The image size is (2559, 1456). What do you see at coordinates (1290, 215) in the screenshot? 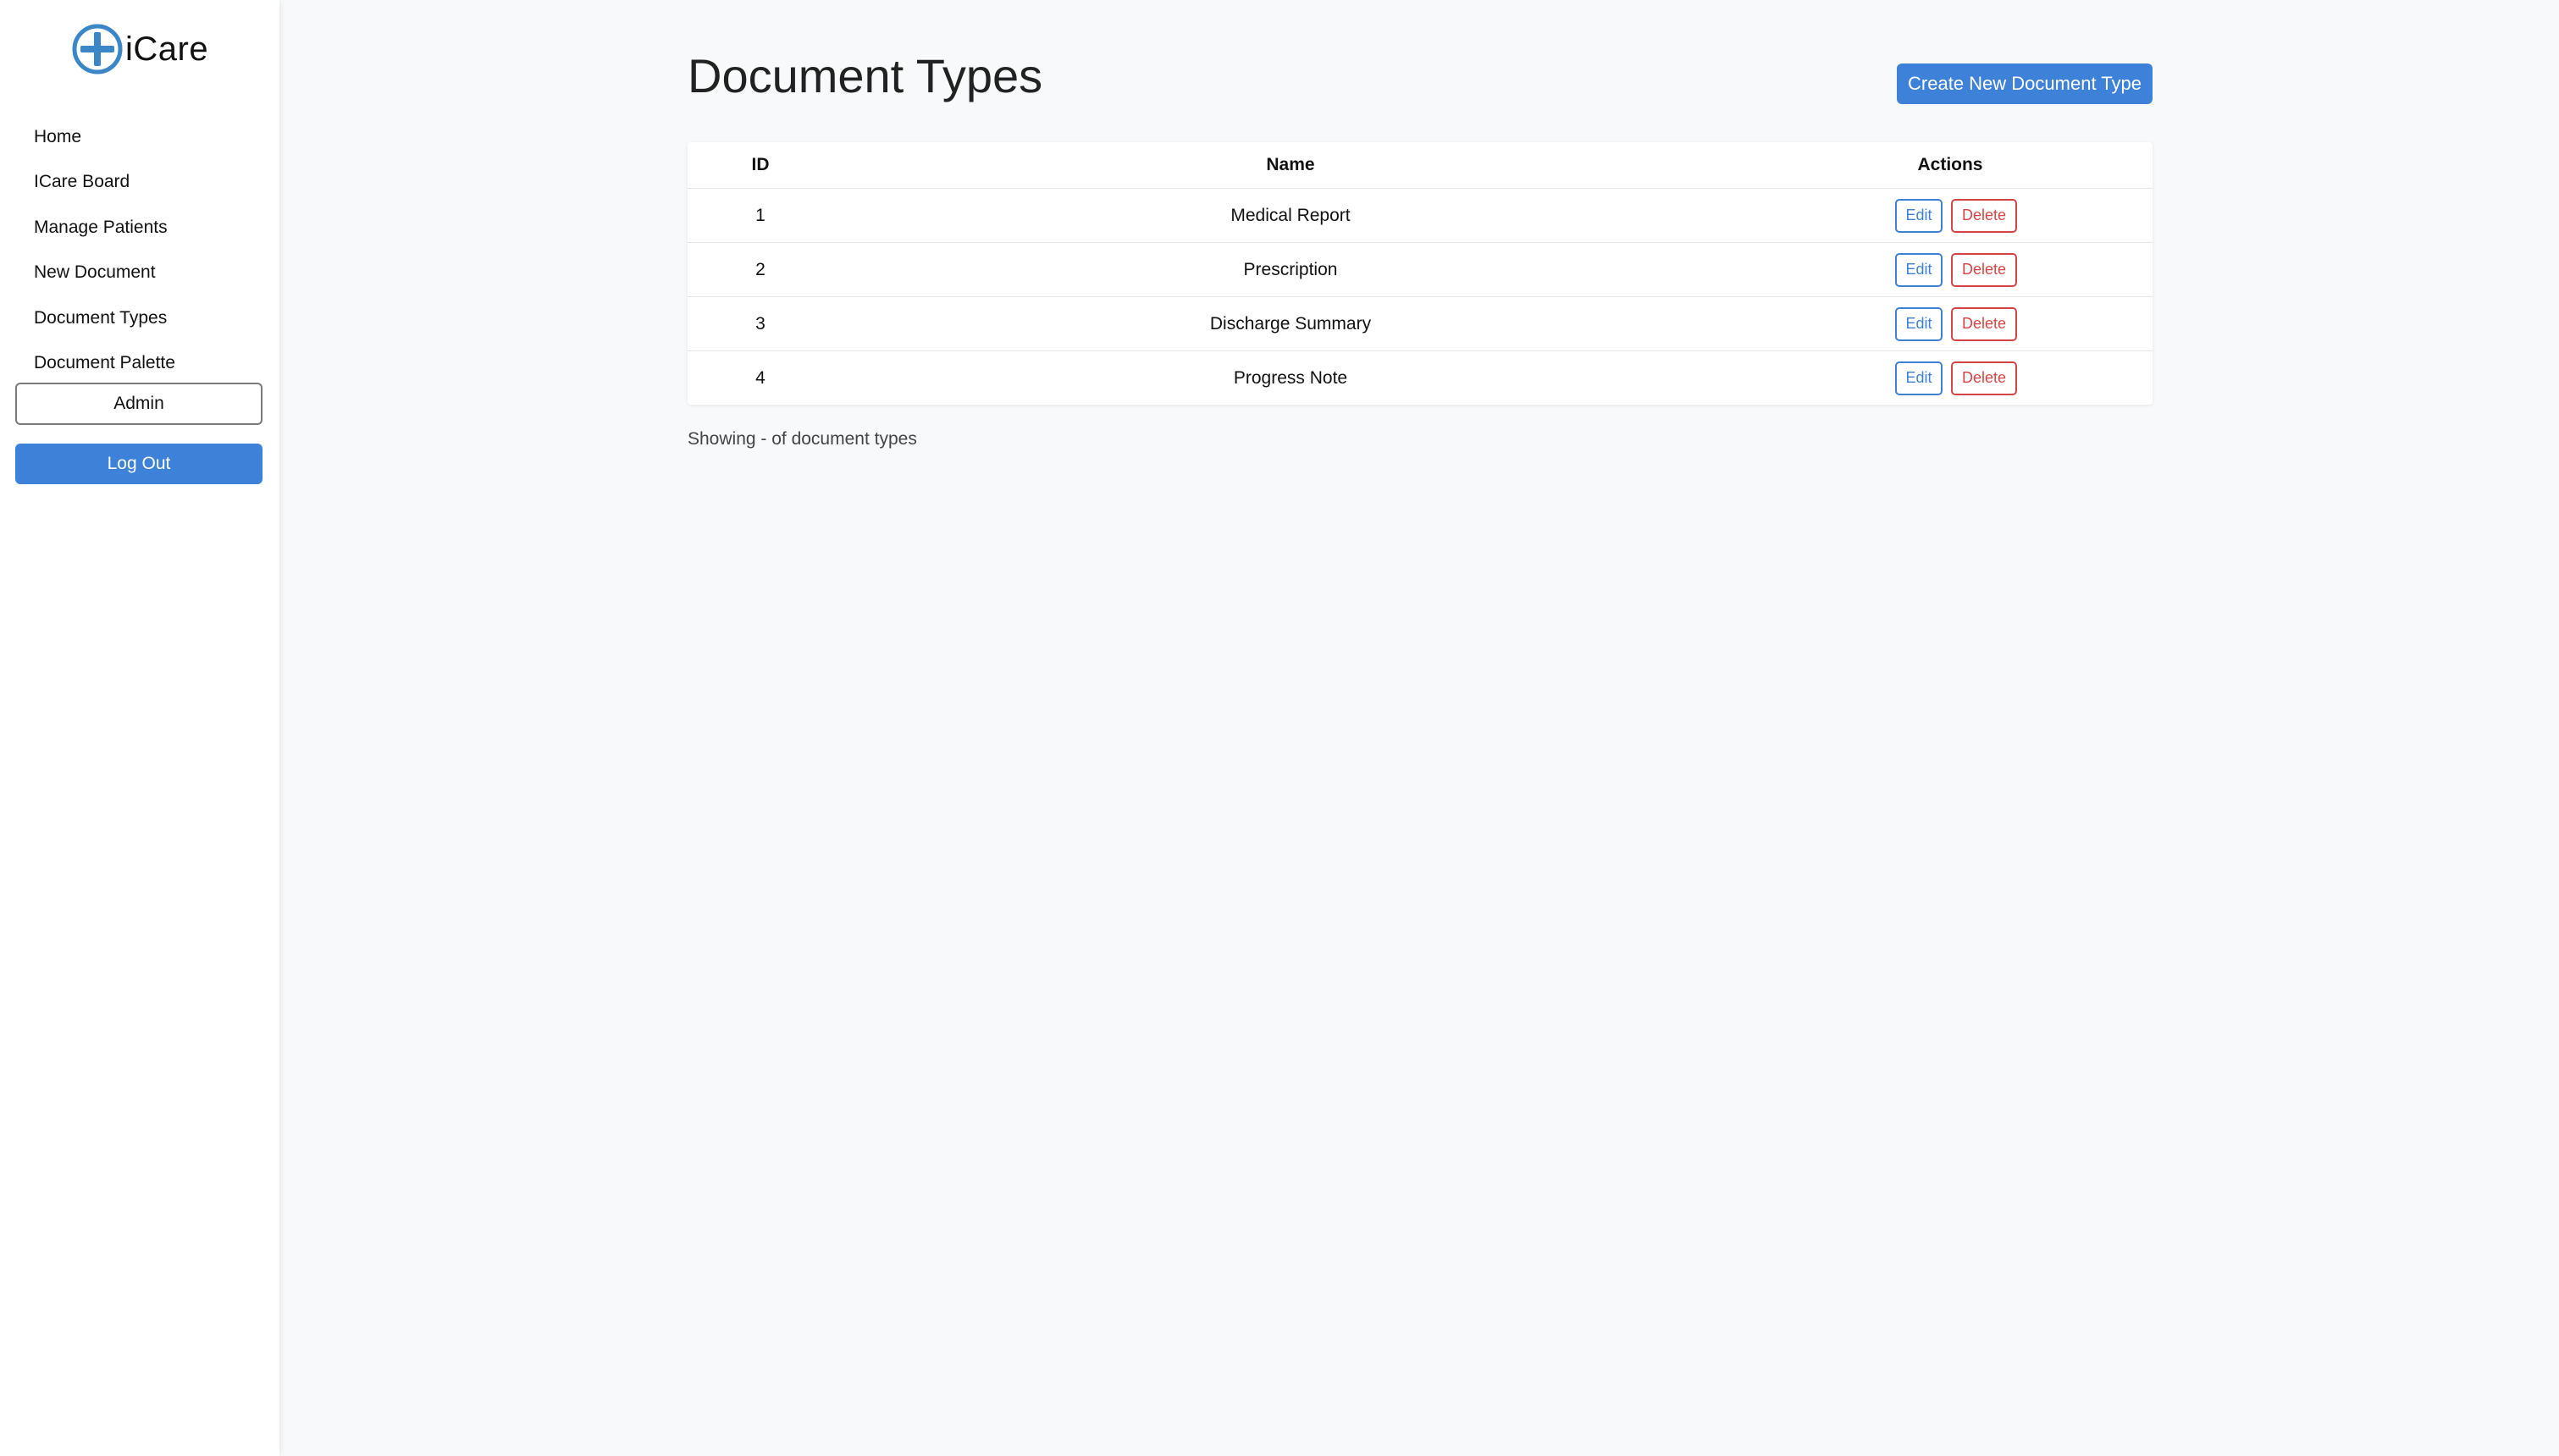
I see `row-name: Medical Report` at bounding box center [1290, 215].